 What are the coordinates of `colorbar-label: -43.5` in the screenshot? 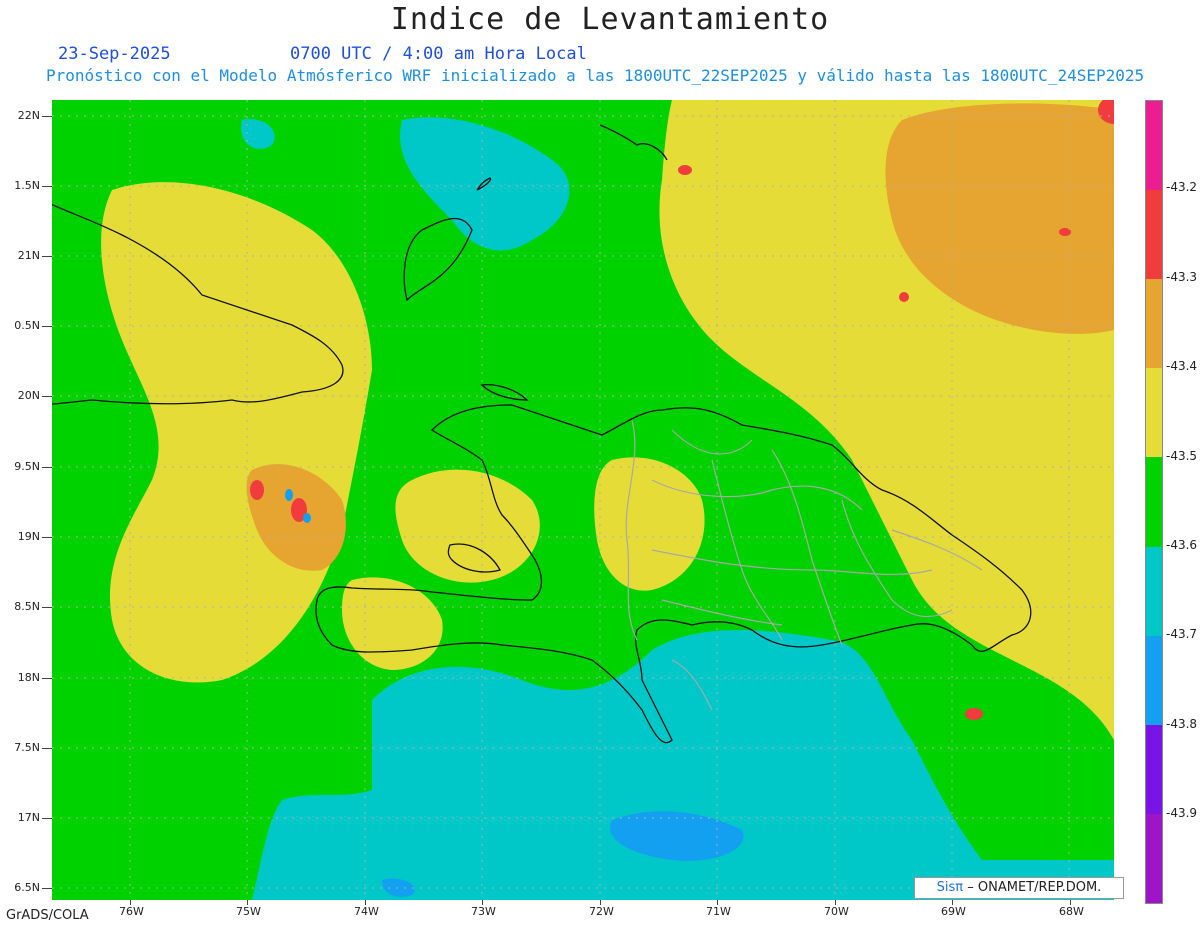 It's located at (1182, 456).